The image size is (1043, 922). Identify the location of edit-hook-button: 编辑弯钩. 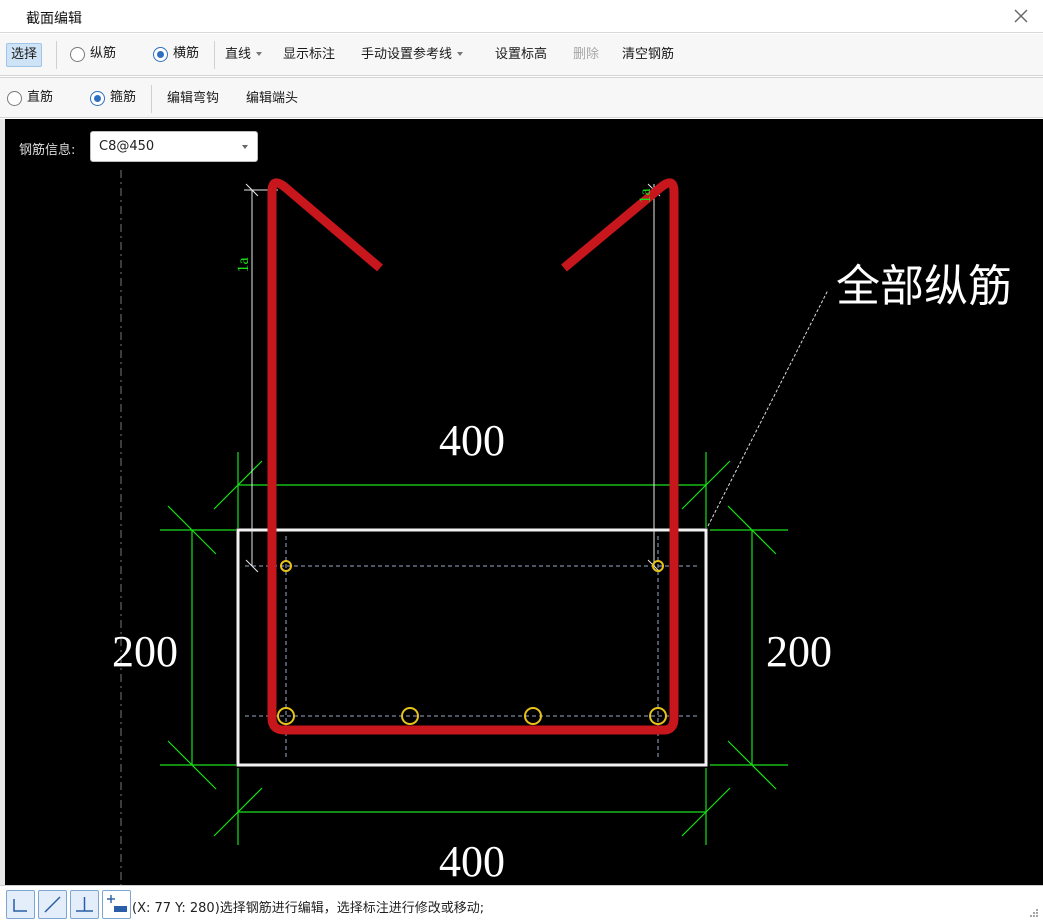
(193, 99).